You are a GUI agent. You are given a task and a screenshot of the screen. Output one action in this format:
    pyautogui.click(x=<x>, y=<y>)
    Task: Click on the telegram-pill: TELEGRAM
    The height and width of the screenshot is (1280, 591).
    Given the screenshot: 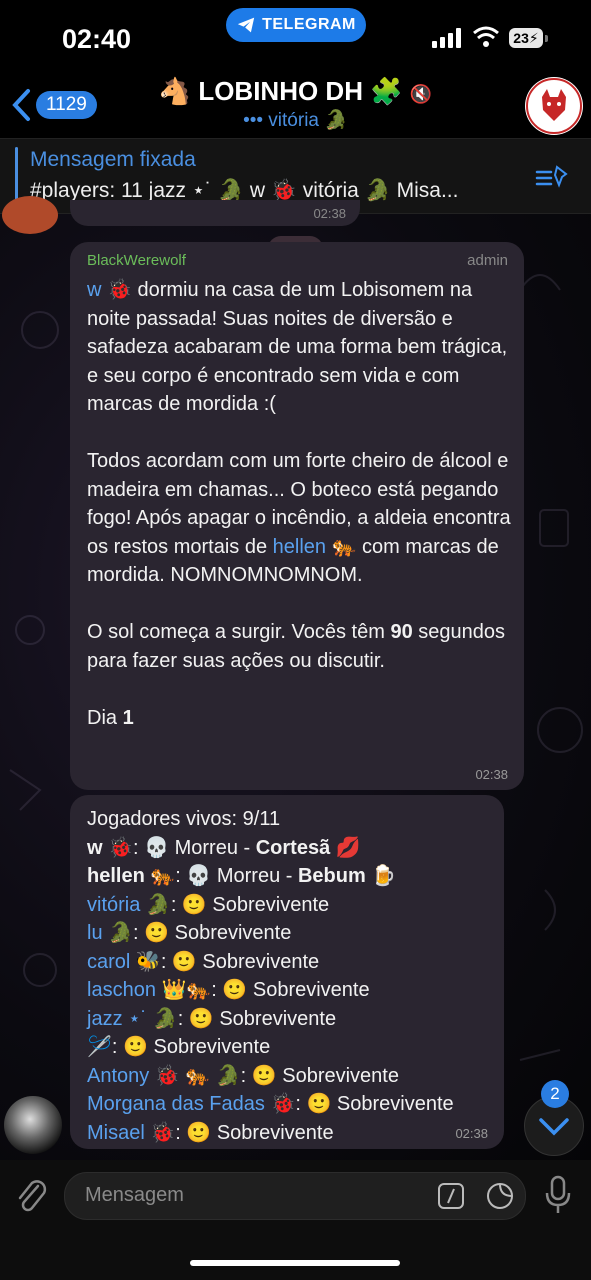 What is the action you would take?
    pyautogui.click(x=296, y=25)
    